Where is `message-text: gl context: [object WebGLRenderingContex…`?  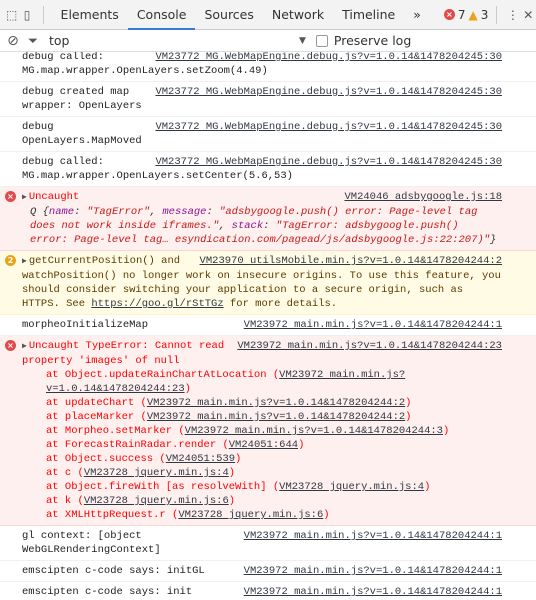
message-text: gl context: [object WebGLRenderingContex… is located at coordinates (91, 543).